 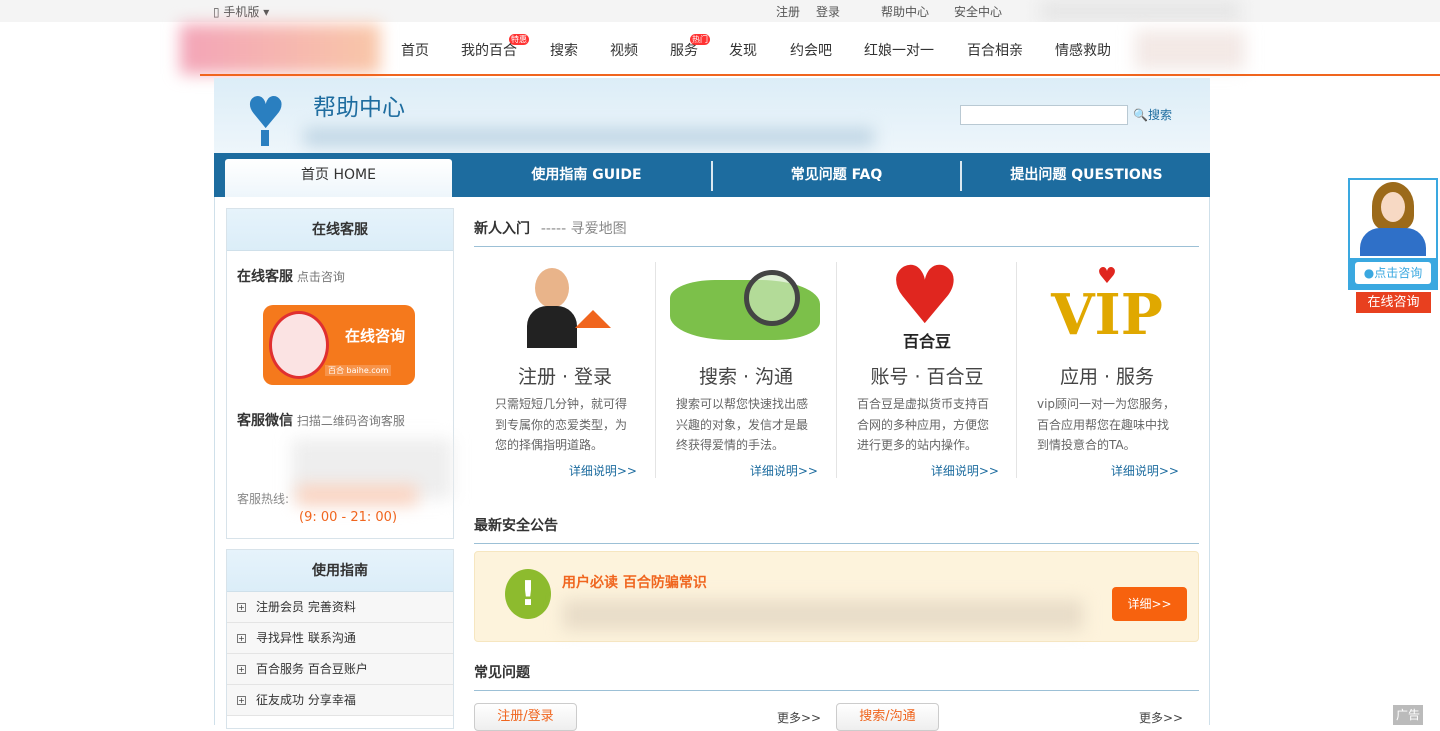 I want to click on mobile-link: ▯ 手机版 ▾, so click(x=241, y=11).